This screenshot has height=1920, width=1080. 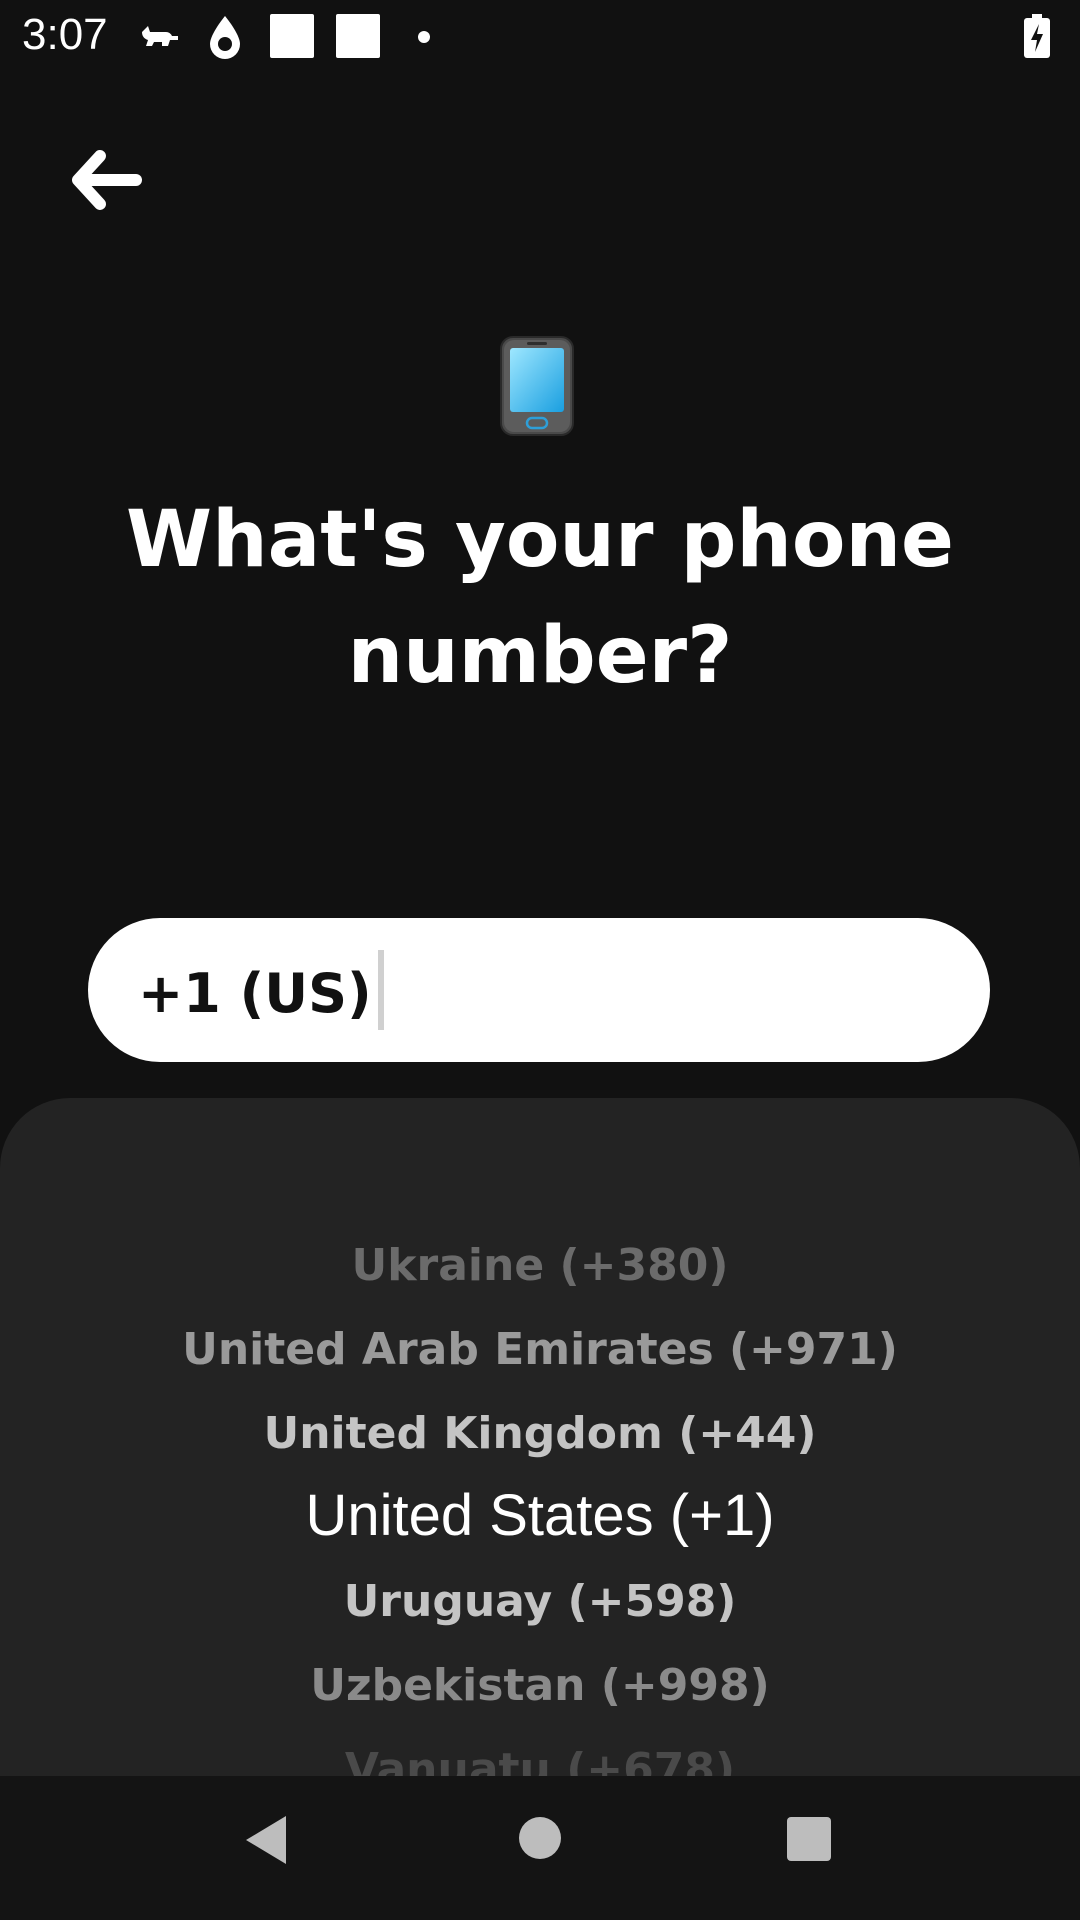 I want to click on status-time: 3:07, so click(x=65, y=34).